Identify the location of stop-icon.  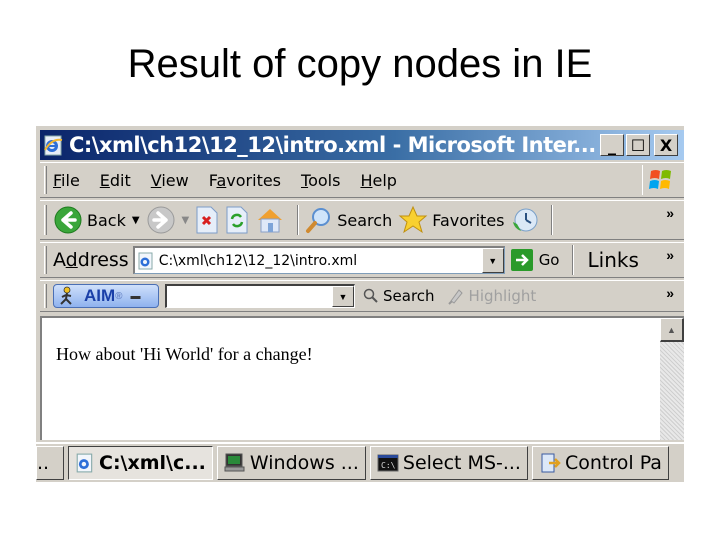
(207, 220).